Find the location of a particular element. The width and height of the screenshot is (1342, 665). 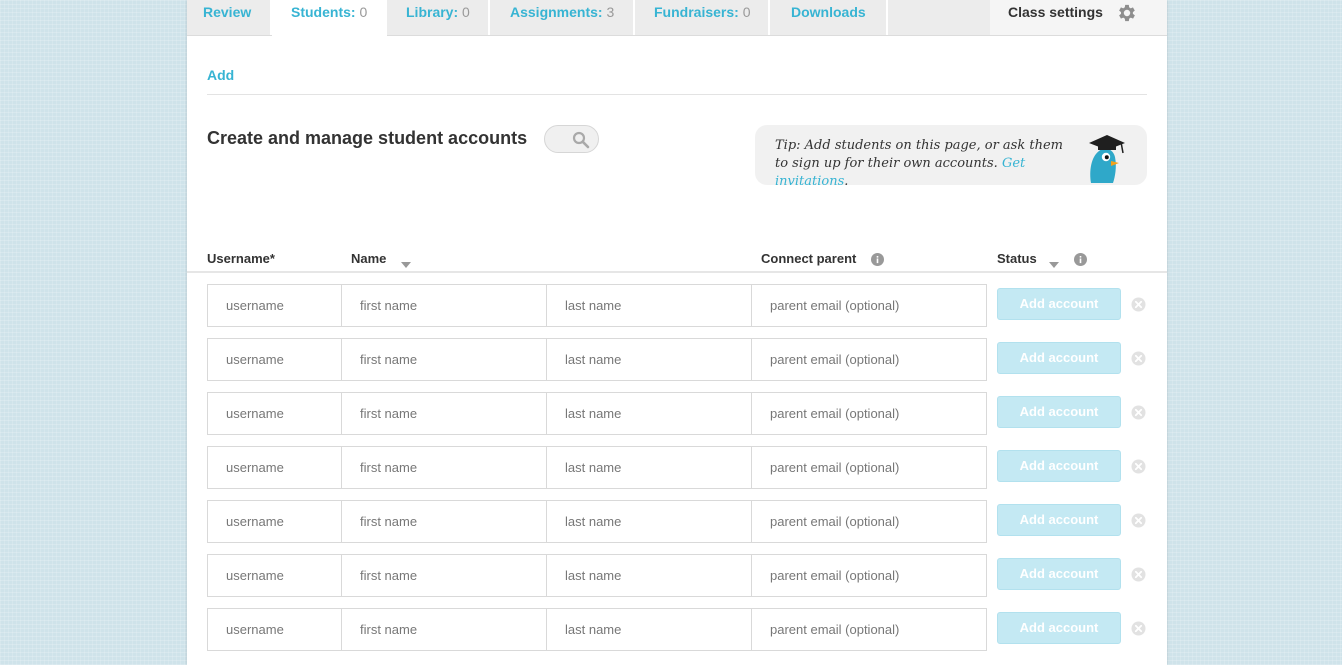

tab-label: Library: is located at coordinates (432, 12).